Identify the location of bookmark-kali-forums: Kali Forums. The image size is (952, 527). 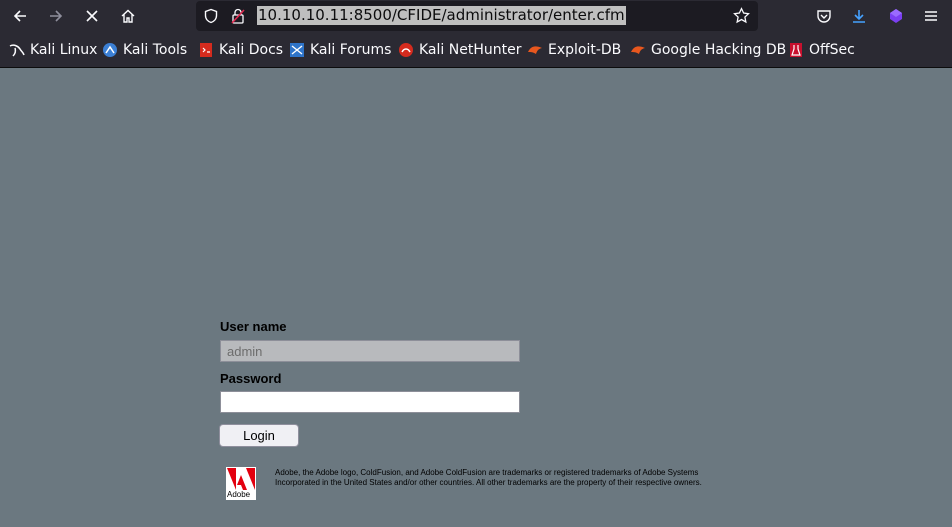
(340, 50).